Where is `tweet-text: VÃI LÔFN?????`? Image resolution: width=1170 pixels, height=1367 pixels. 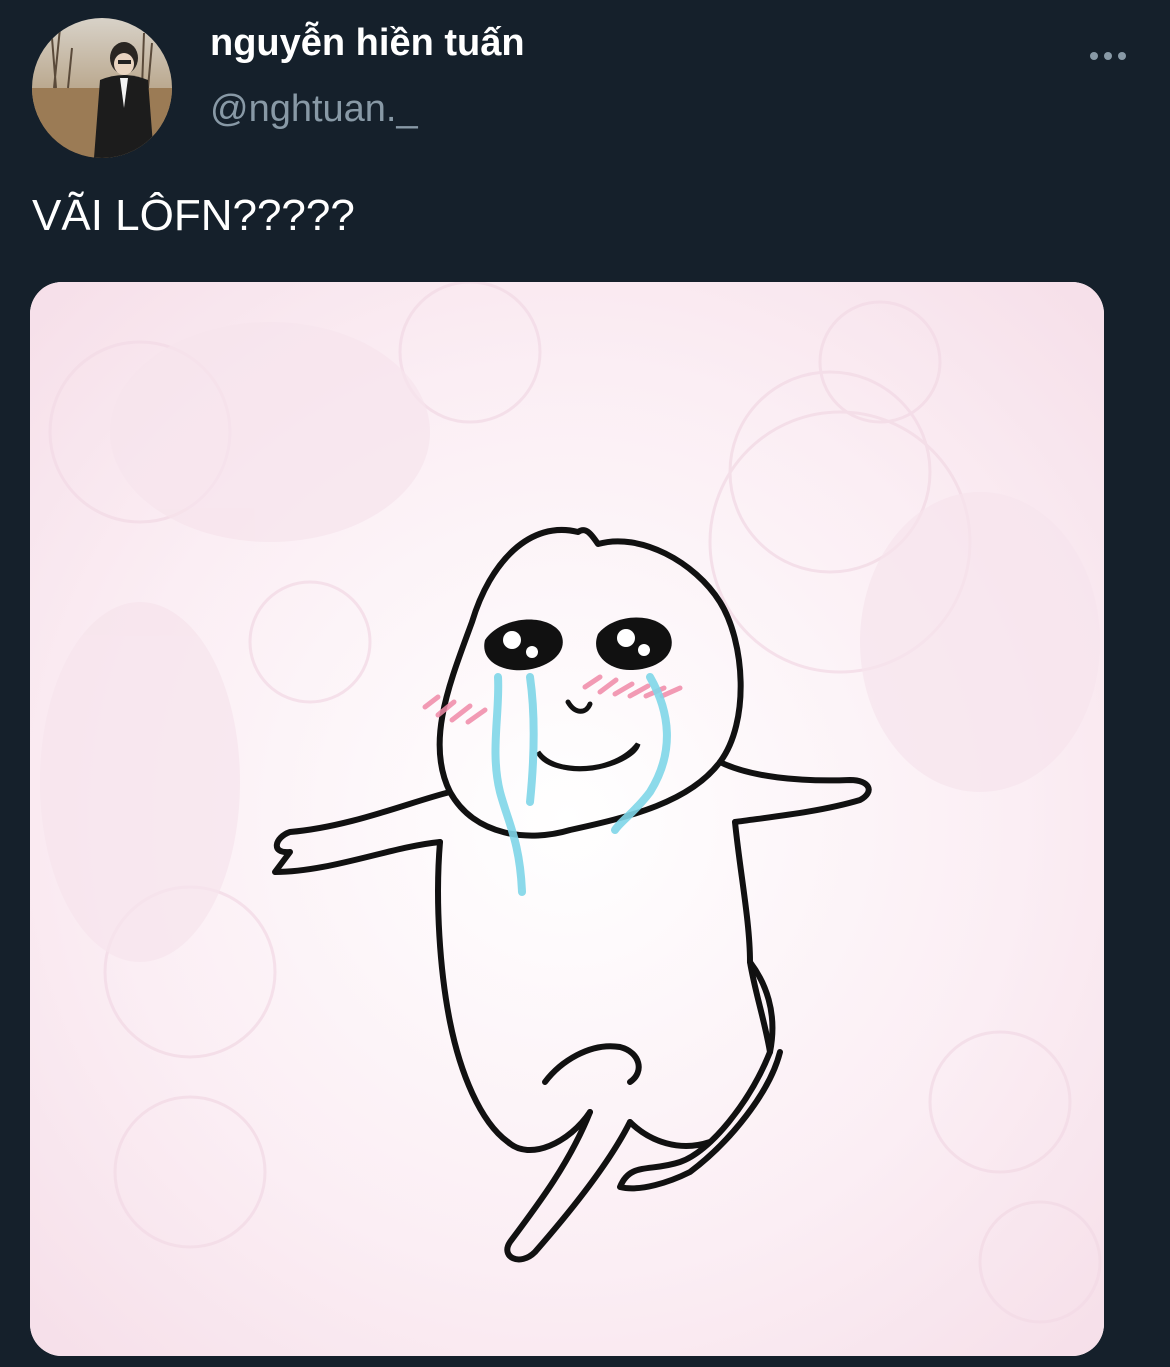
tweet-text: VÃI LÔFN????? is located at coordinates (193, 215).